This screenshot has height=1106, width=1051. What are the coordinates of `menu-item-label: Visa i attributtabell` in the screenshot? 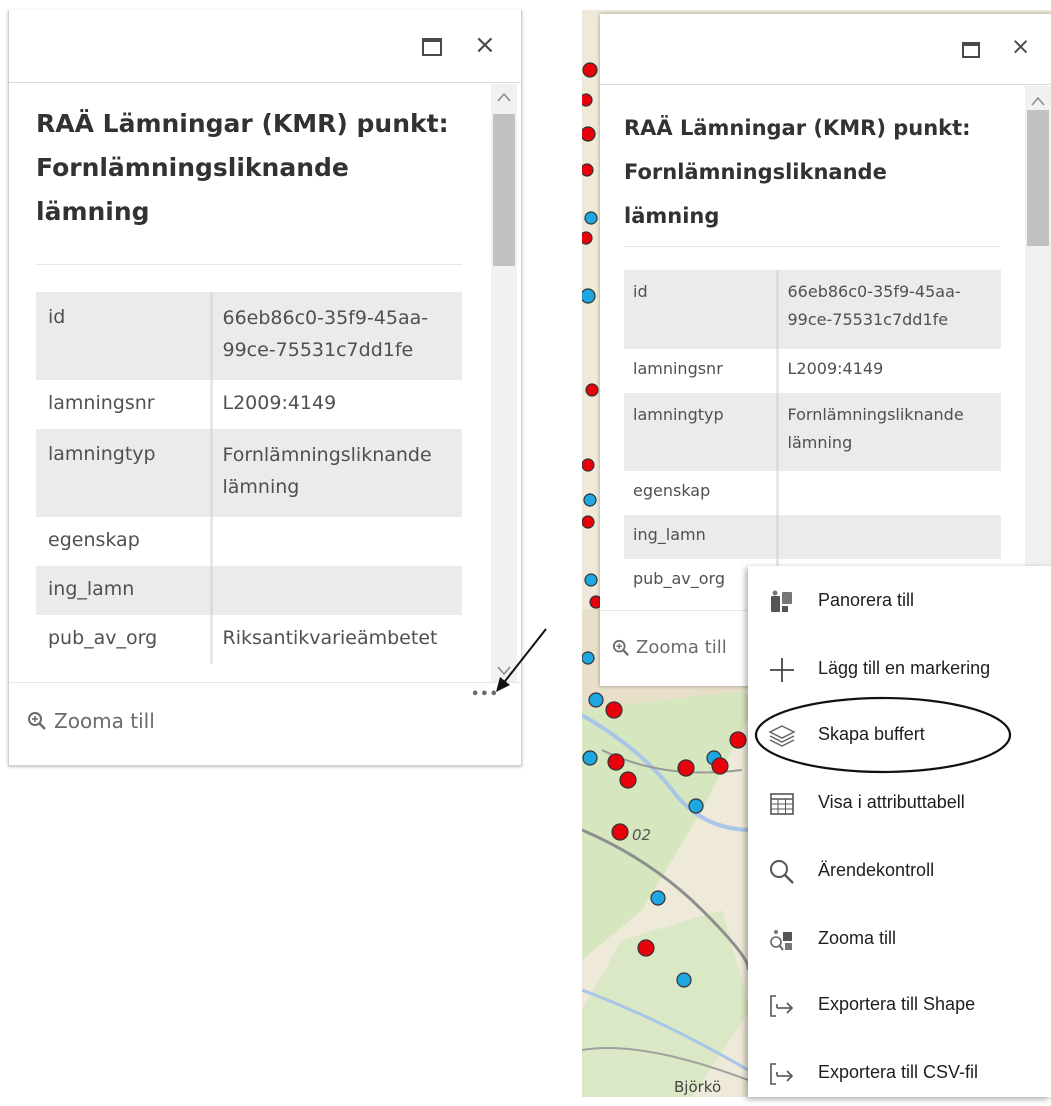 It's located at (891, 802).